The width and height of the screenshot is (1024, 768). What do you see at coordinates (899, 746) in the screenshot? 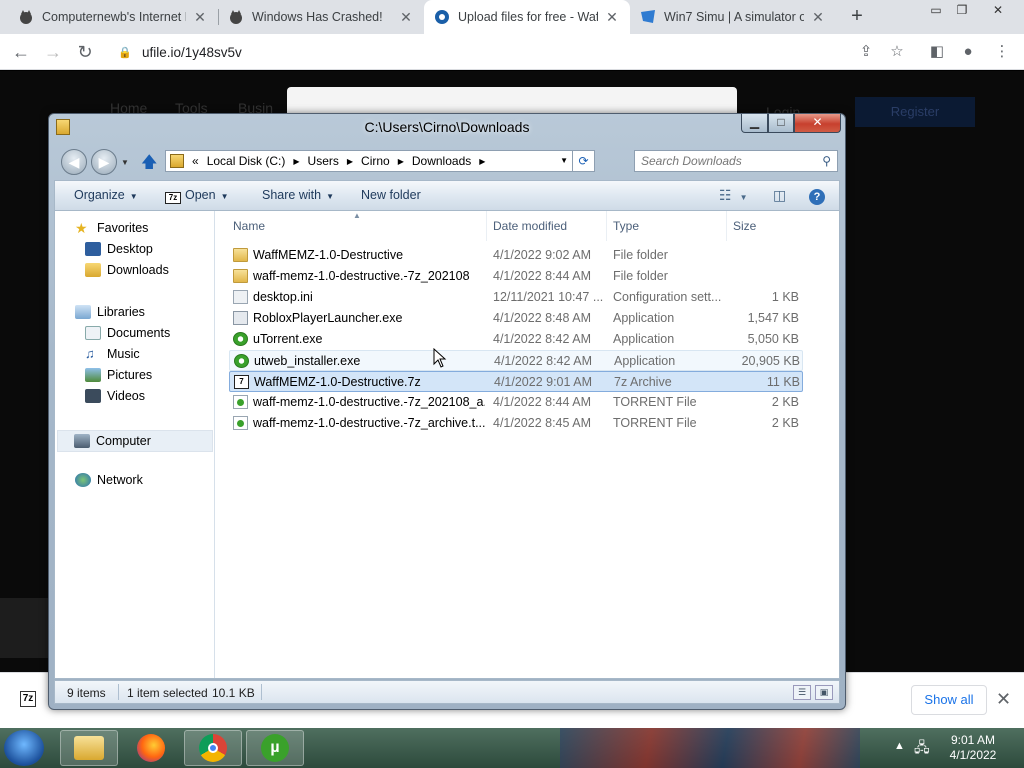
I see `show-hidden-icons-icon: ▲` at bounding box center [899, 746].